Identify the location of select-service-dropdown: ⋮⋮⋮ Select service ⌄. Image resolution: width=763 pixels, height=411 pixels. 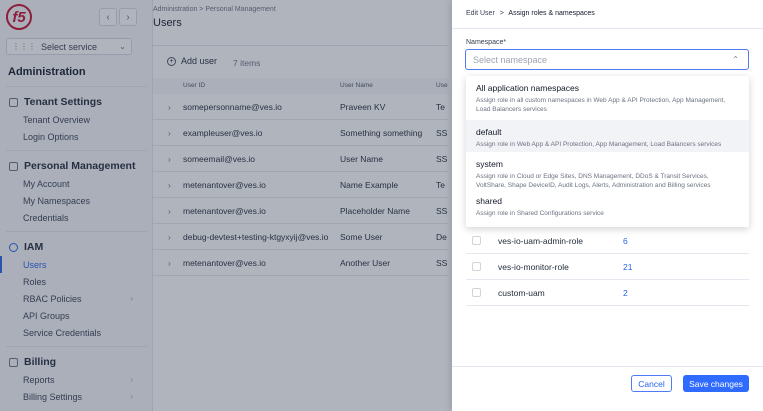
(69, 46).